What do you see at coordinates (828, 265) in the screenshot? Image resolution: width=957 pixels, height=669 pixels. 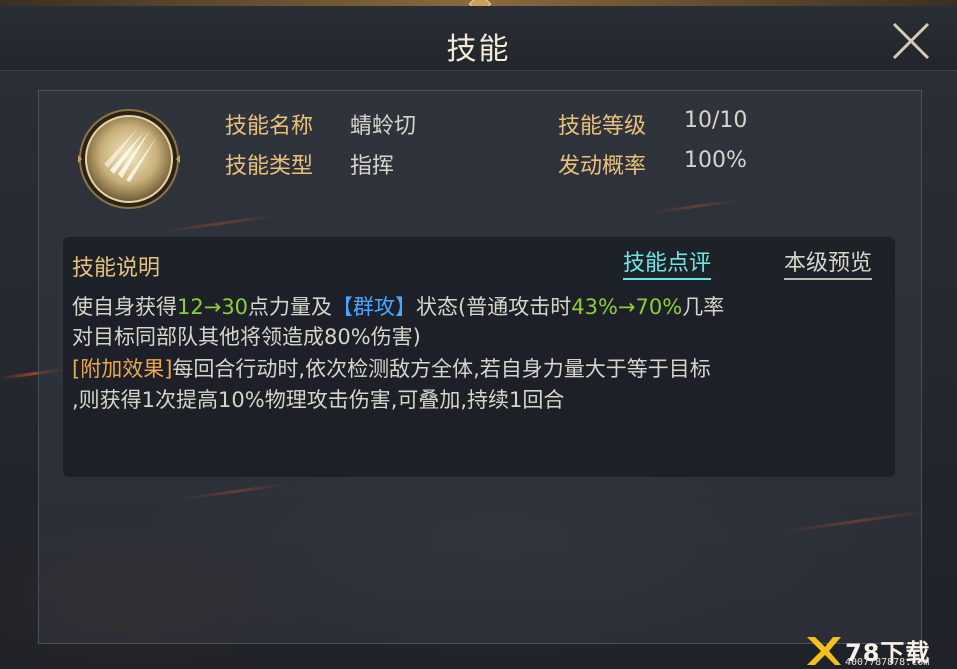 I see `level-preview-link: 本级预览` at bounding box center [828, 265].